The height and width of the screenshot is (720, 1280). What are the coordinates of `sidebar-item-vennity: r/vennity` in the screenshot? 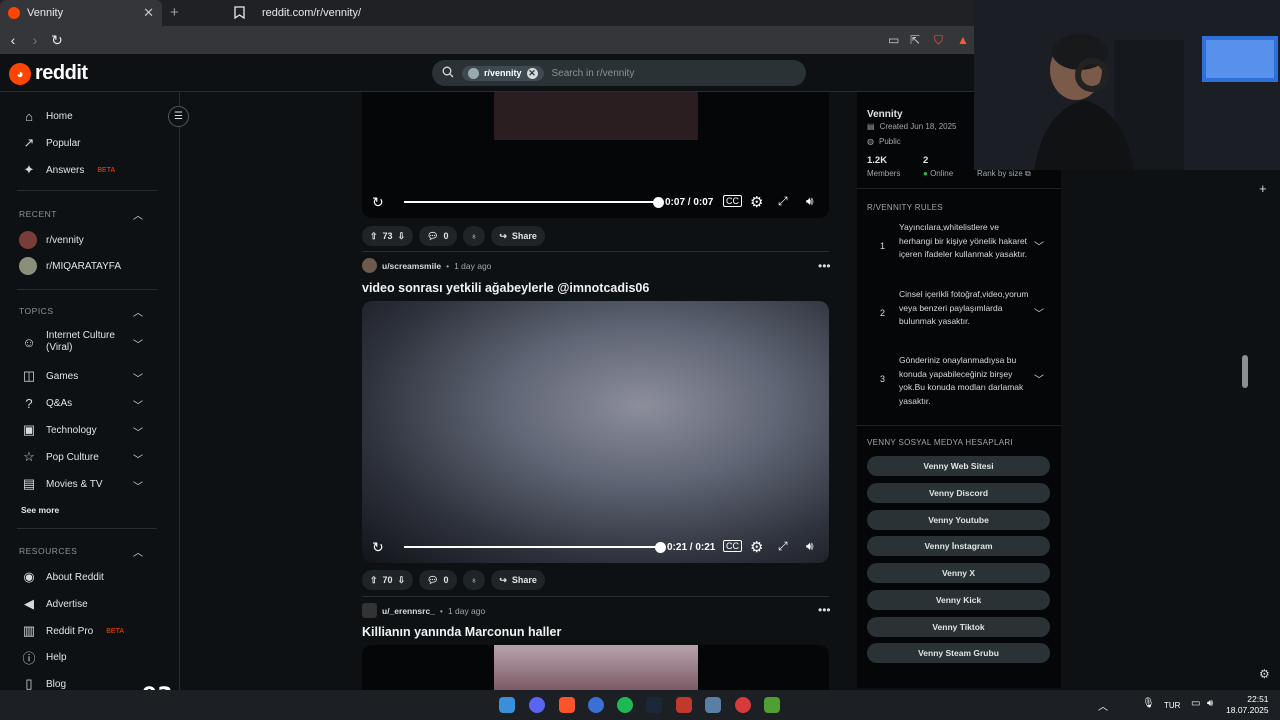 It's located at (51, 240).